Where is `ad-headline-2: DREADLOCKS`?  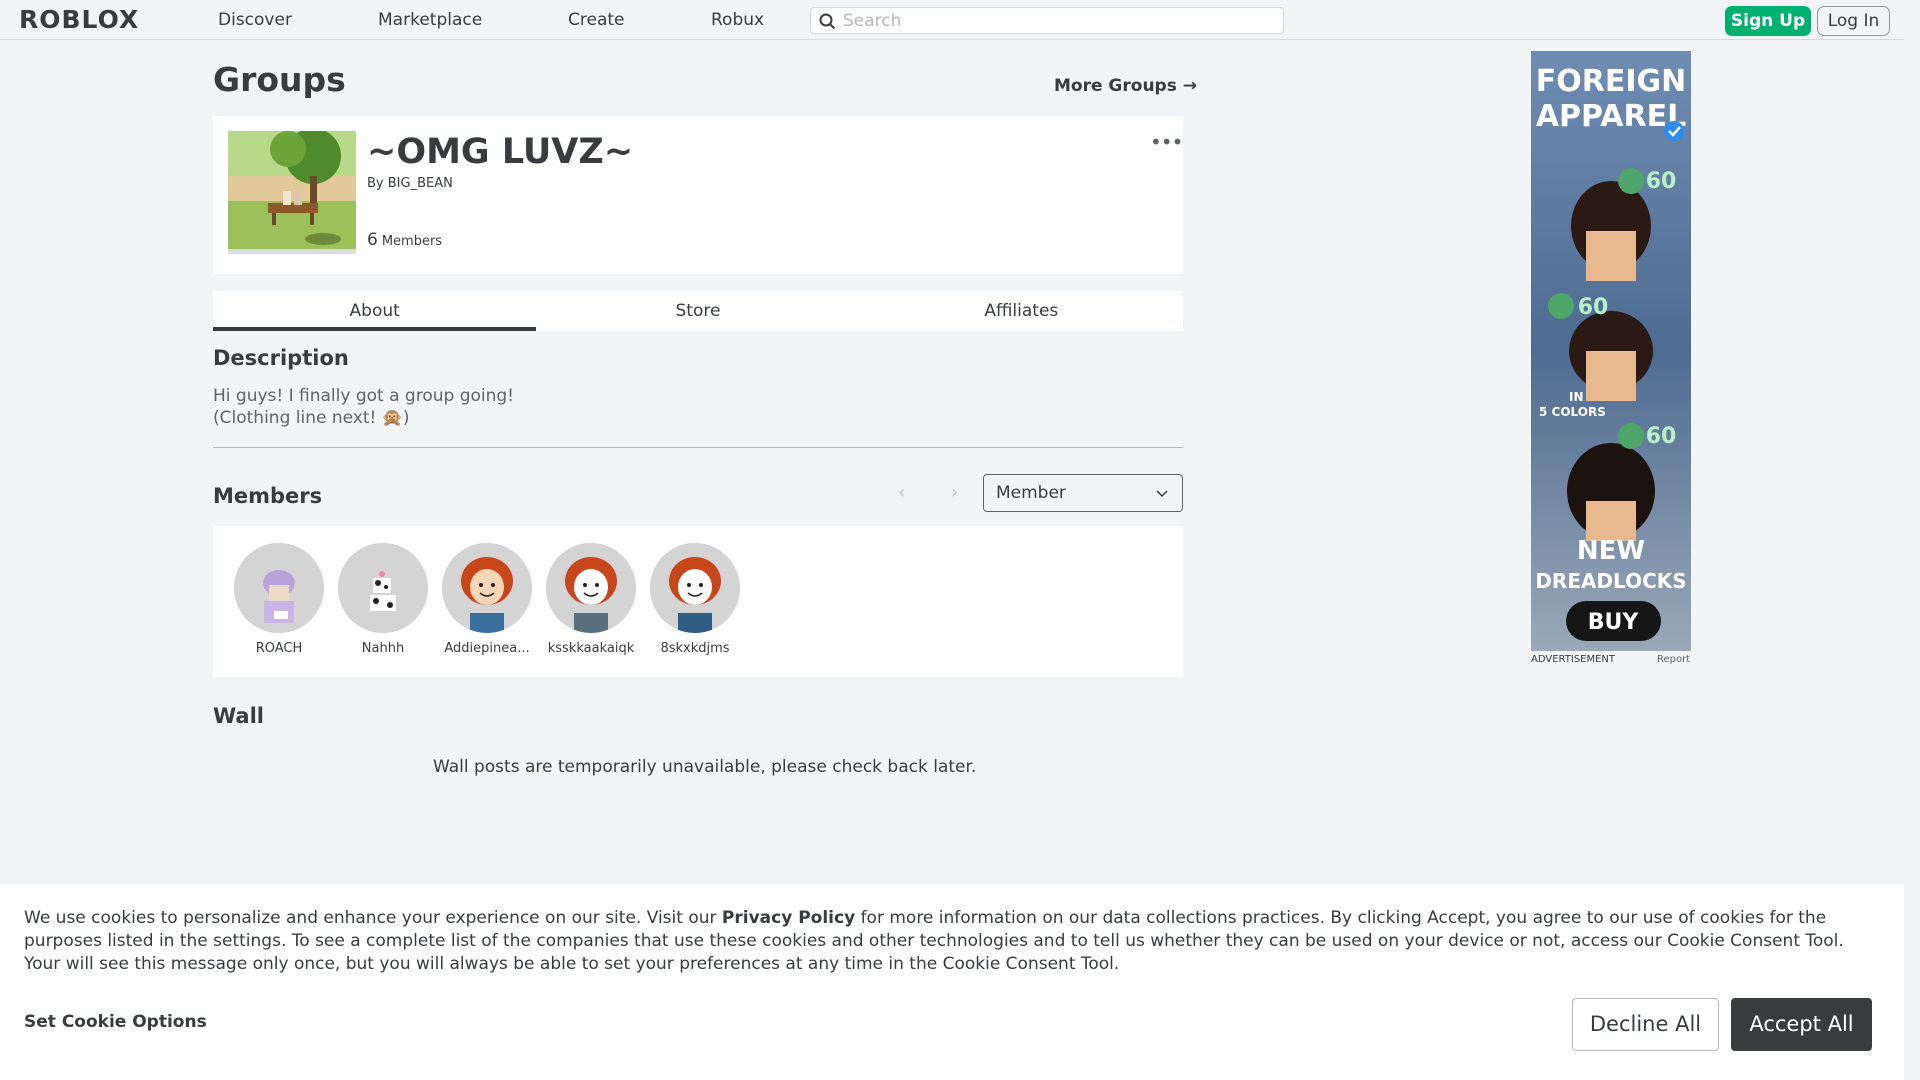
ad-headline-2: DREADLOCKS is located at coordinates (1610, 581).